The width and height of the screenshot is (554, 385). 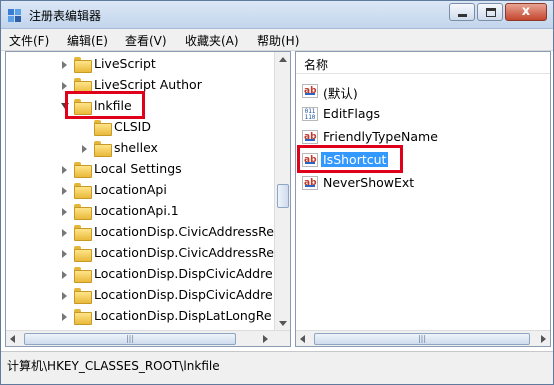 I want to click on registry-editor-app-icon, so click(x=14, y=15).